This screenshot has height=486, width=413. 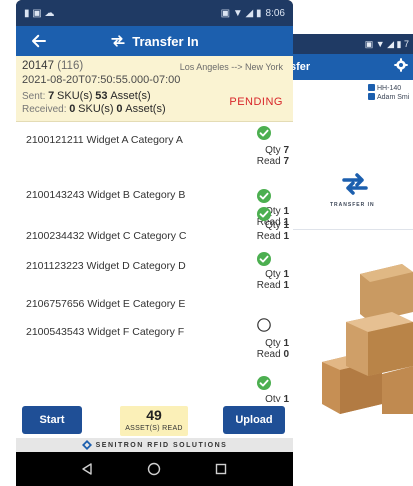 What do you see at coordinates (106, 304) in the screenshot?
I see `item-text: 2106757656 Widget E Category E` at bounding box center [106, 304].